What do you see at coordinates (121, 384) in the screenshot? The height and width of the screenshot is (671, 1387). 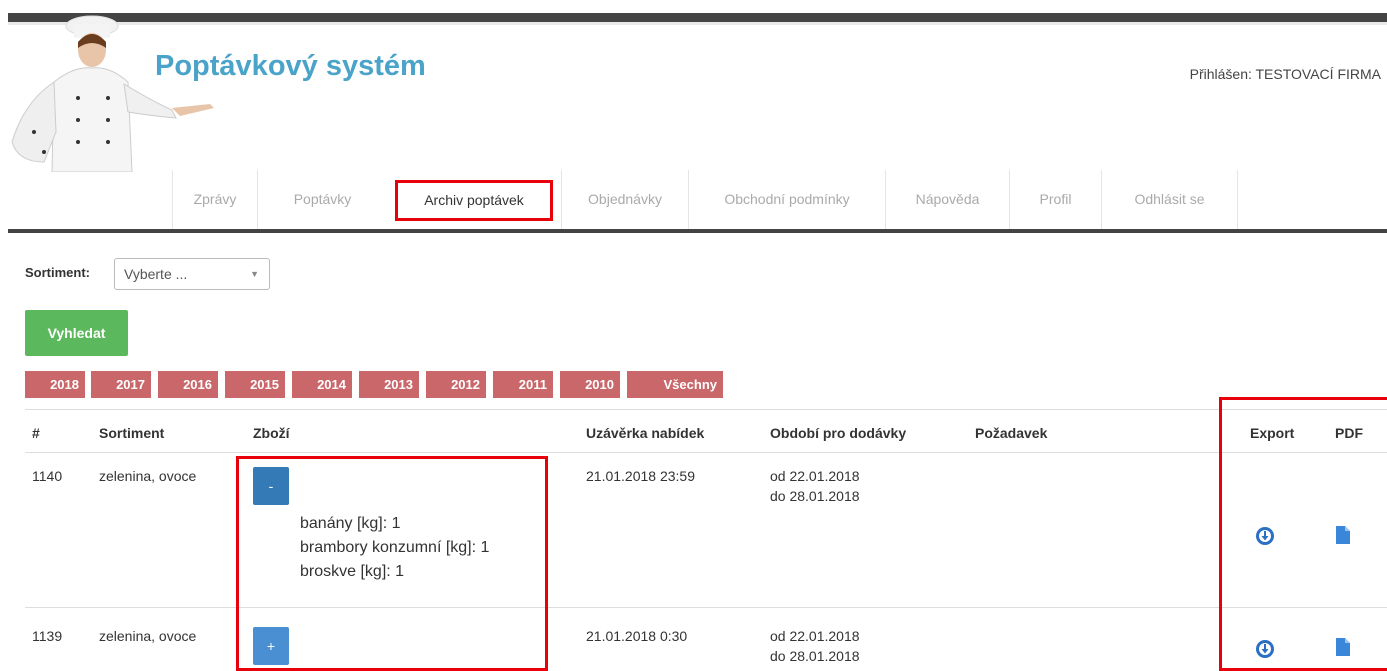 I see `year-button-2017: 2017` at bounding box center [121, 384].